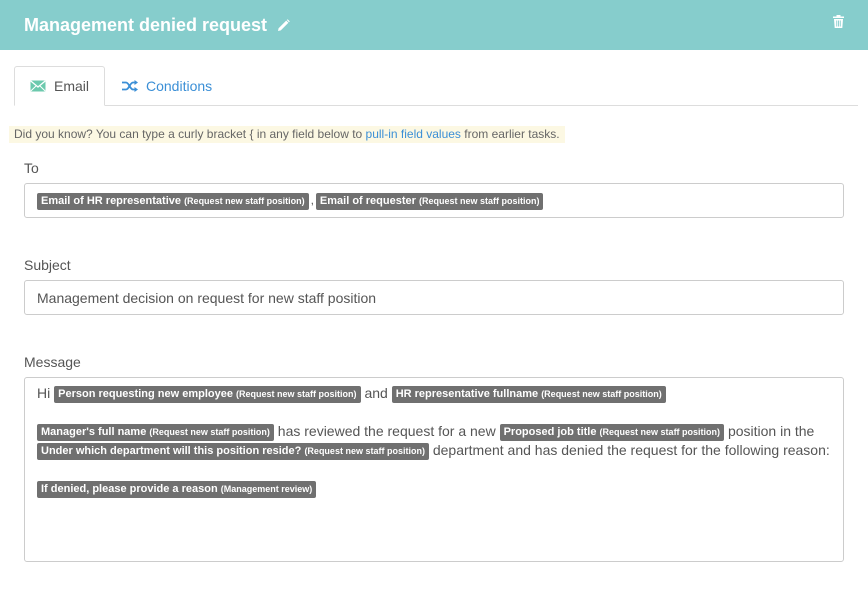 This screenshot has height=591, width=868. Describe the element at coordinates (386, 431) in the screenshot. I see `message-text: has reviewed the request for a new` at that location.